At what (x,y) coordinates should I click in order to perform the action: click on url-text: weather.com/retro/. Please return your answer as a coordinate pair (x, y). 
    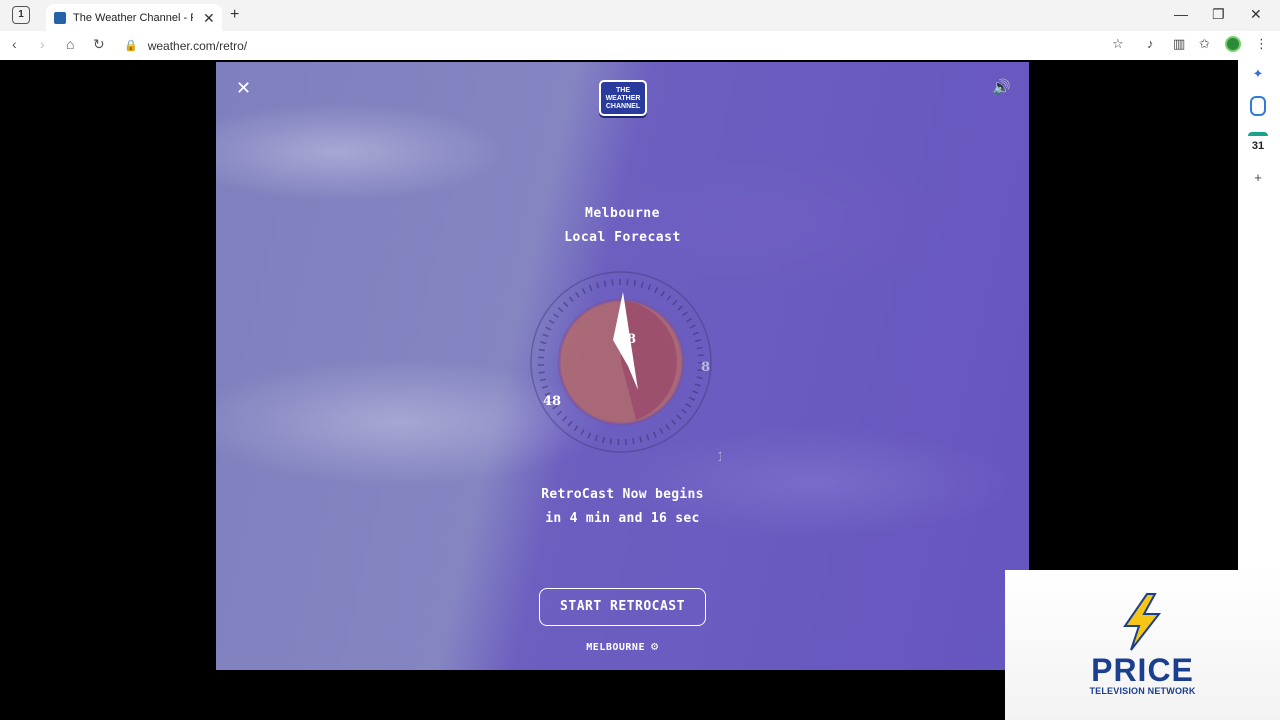
    Looking at the image, I should click on (197, 45).